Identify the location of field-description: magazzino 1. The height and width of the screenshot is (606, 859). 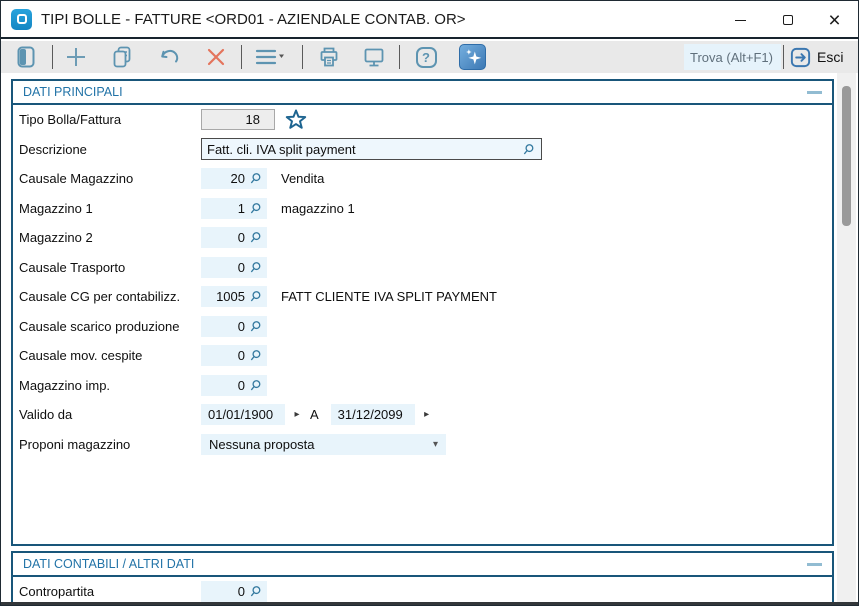
(318, 208).